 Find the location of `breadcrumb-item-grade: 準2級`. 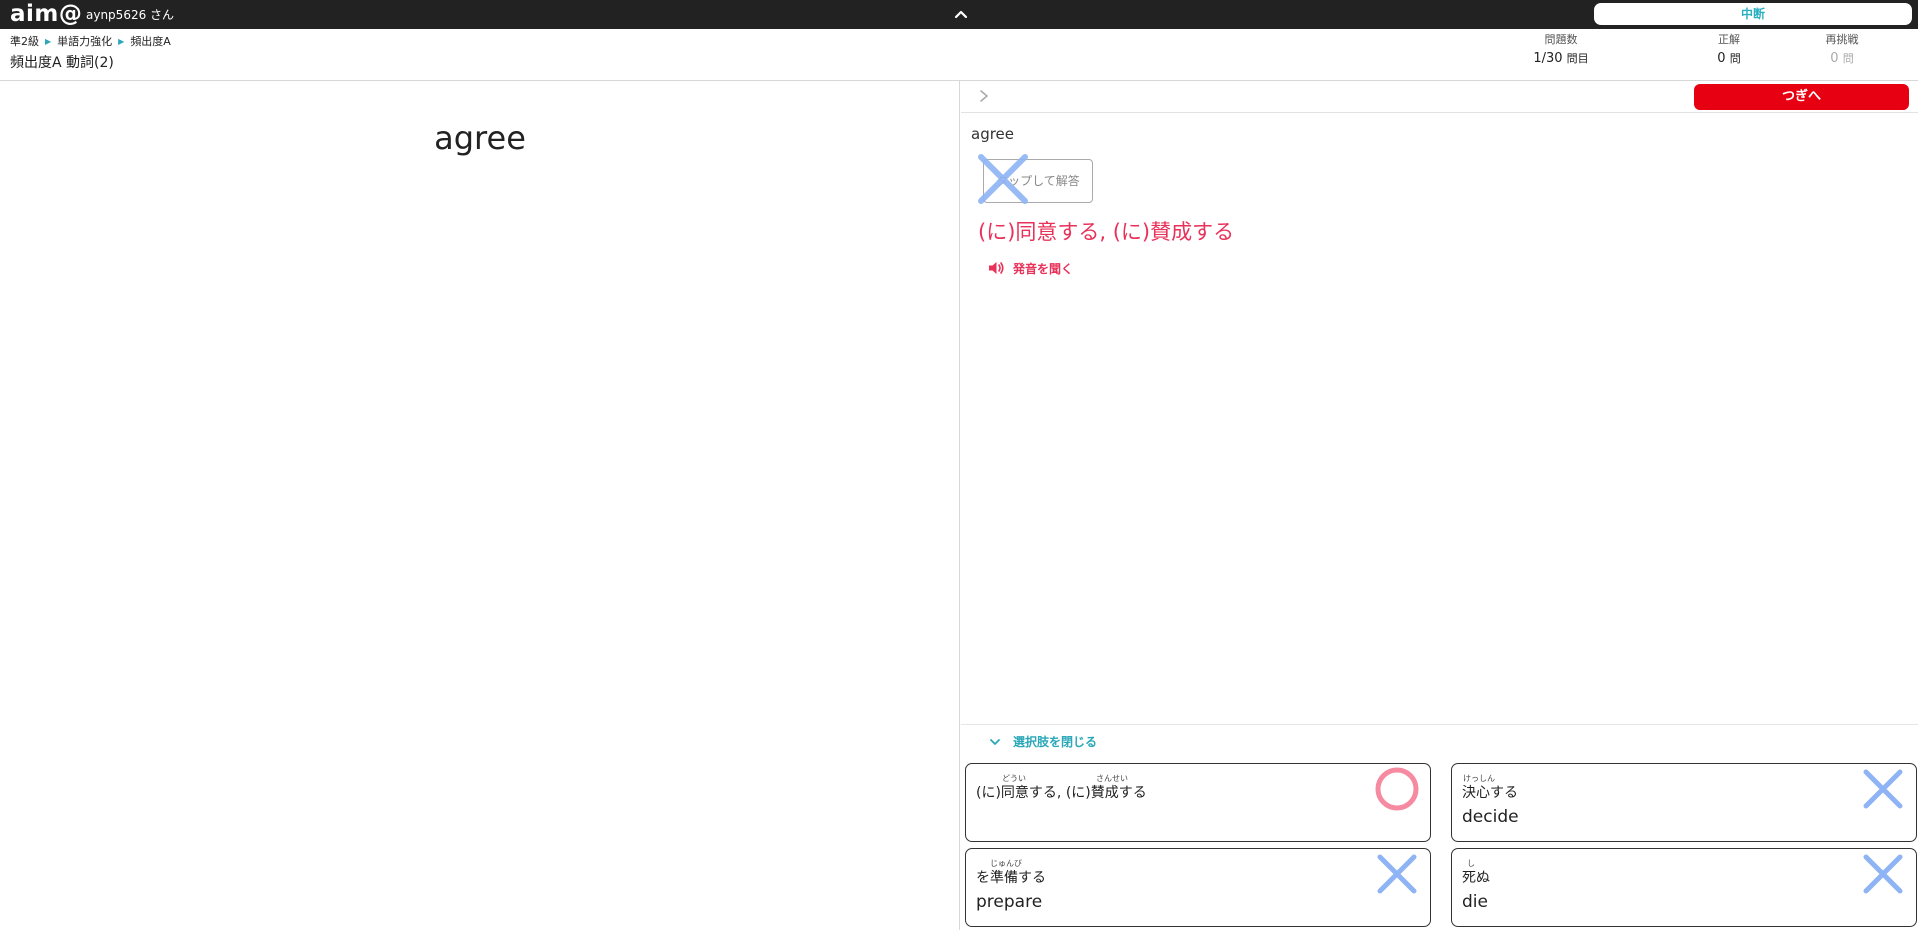

breadcrumb-item-grade: 準2級 is located at coordinates (24, 42).